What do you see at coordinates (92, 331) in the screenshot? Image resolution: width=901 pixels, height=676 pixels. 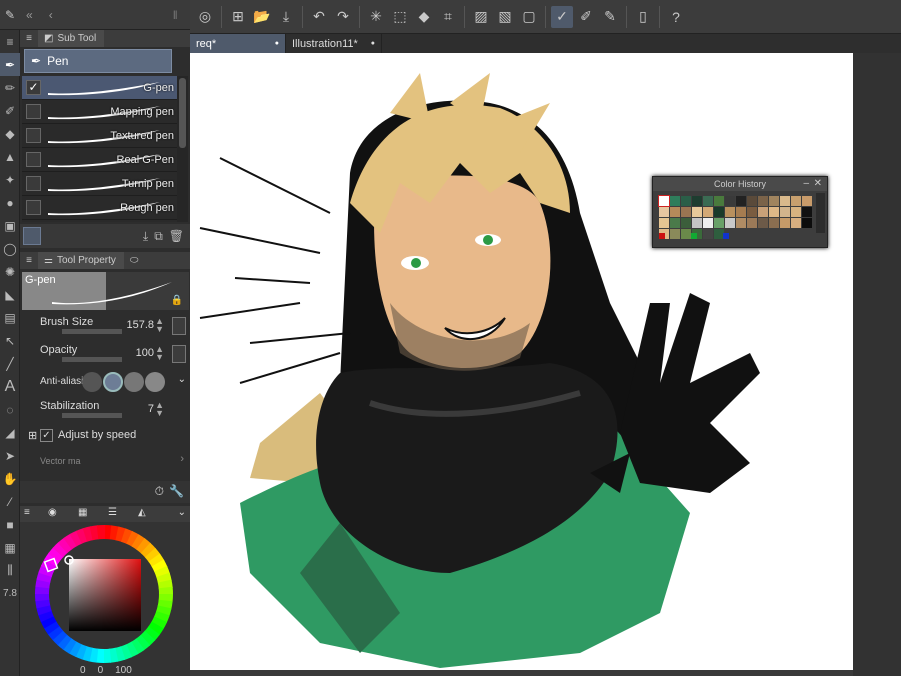 I see `brush-size-slider` at bounding box center [92, 331].